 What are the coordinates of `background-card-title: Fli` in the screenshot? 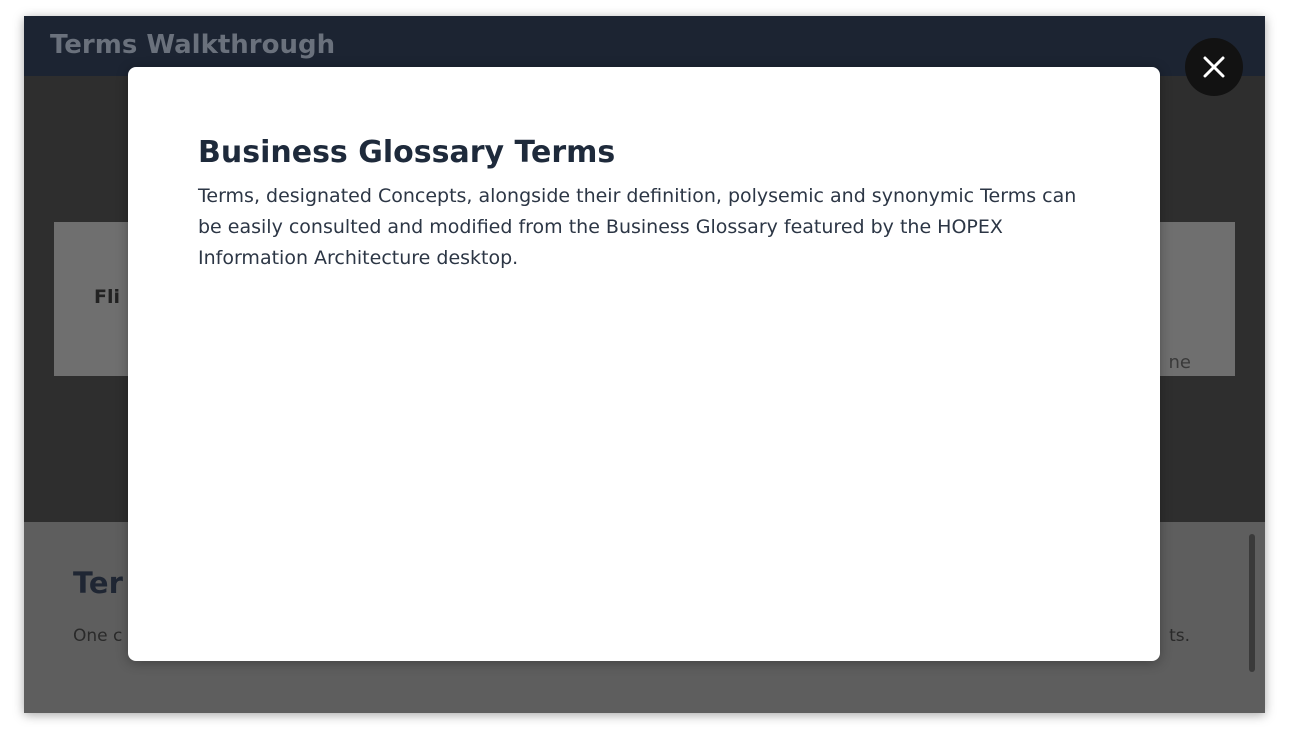 It's located at (107, 297).